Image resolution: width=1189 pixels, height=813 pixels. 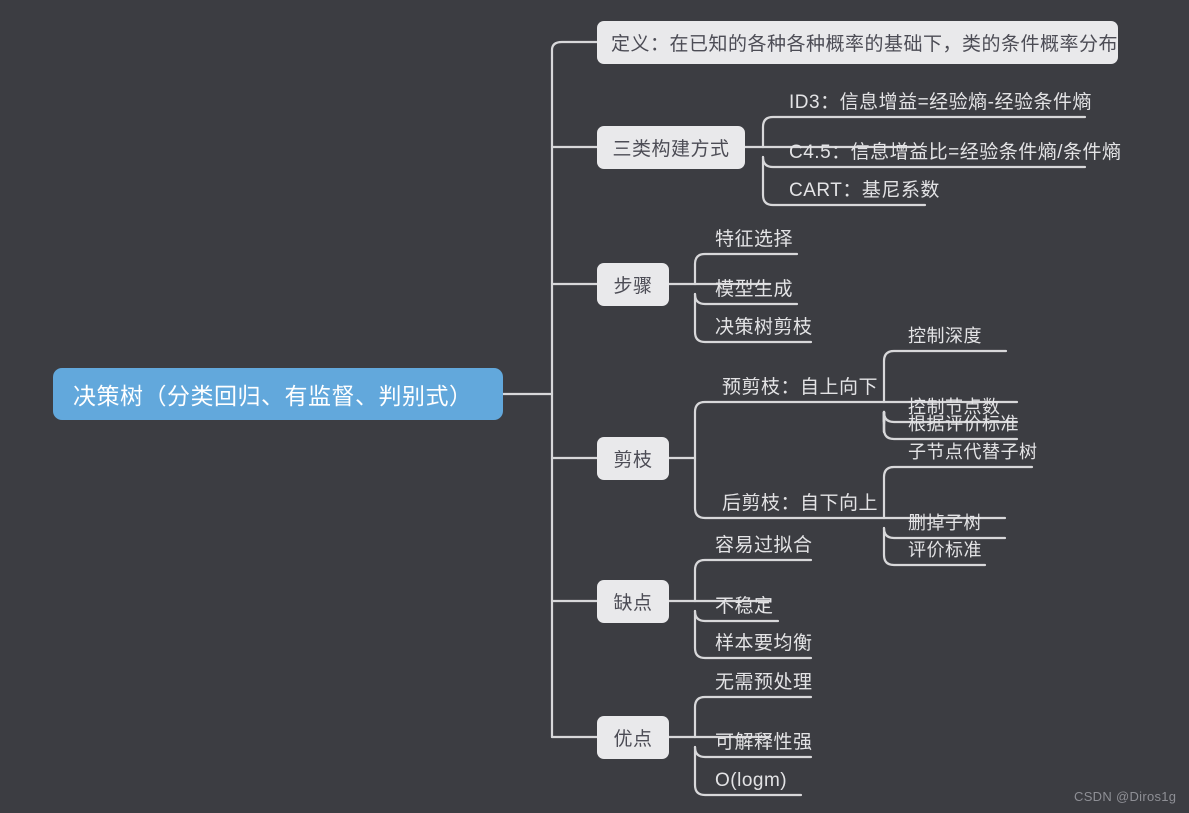 I want to click on leaf-label-tree-pruning: 决策树剪枝, so click(x=764, y=327).